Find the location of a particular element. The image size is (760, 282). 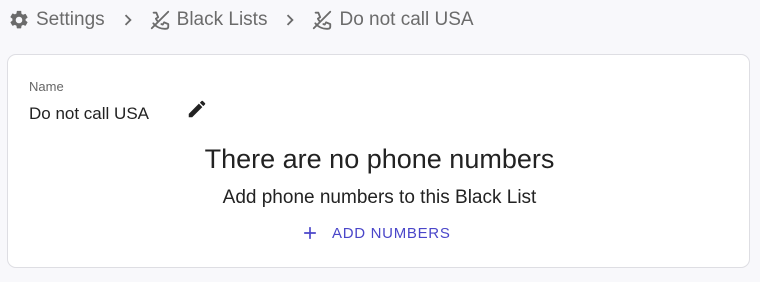

empty-state-subtitle: Add phone numbers to this Black List is located at coordinates (379, 197).